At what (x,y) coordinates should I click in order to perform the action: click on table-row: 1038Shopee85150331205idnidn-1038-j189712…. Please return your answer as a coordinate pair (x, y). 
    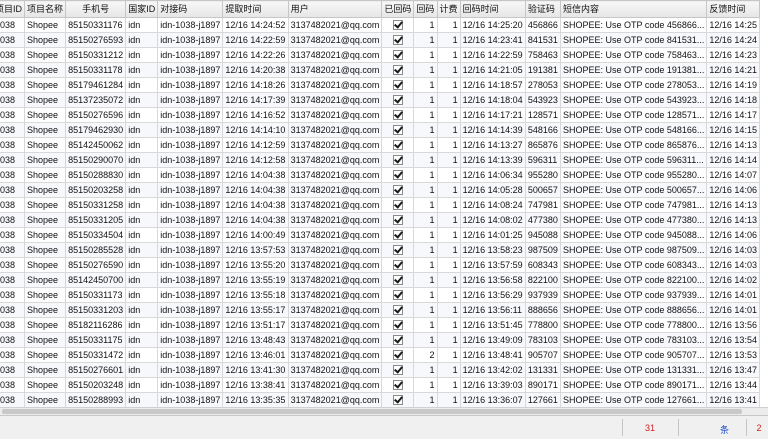
    Looking at the image, I should click on (380, 220).